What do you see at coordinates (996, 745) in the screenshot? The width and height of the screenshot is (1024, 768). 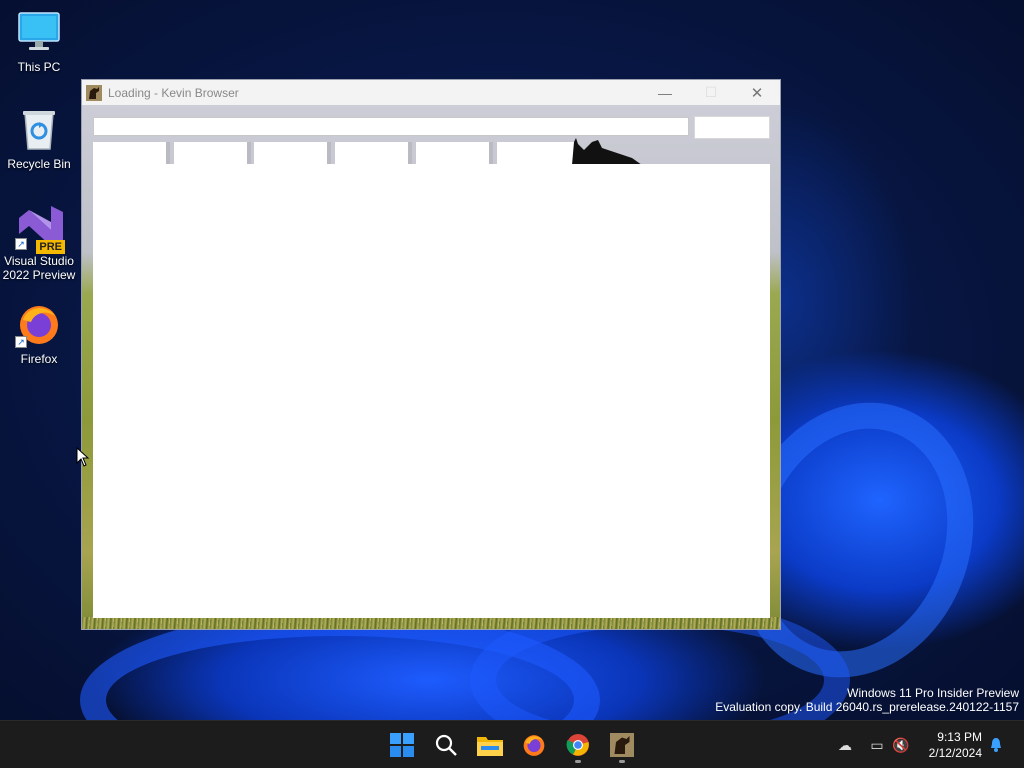 I see `notification-bell-icon` at bounding box center [996, 745].